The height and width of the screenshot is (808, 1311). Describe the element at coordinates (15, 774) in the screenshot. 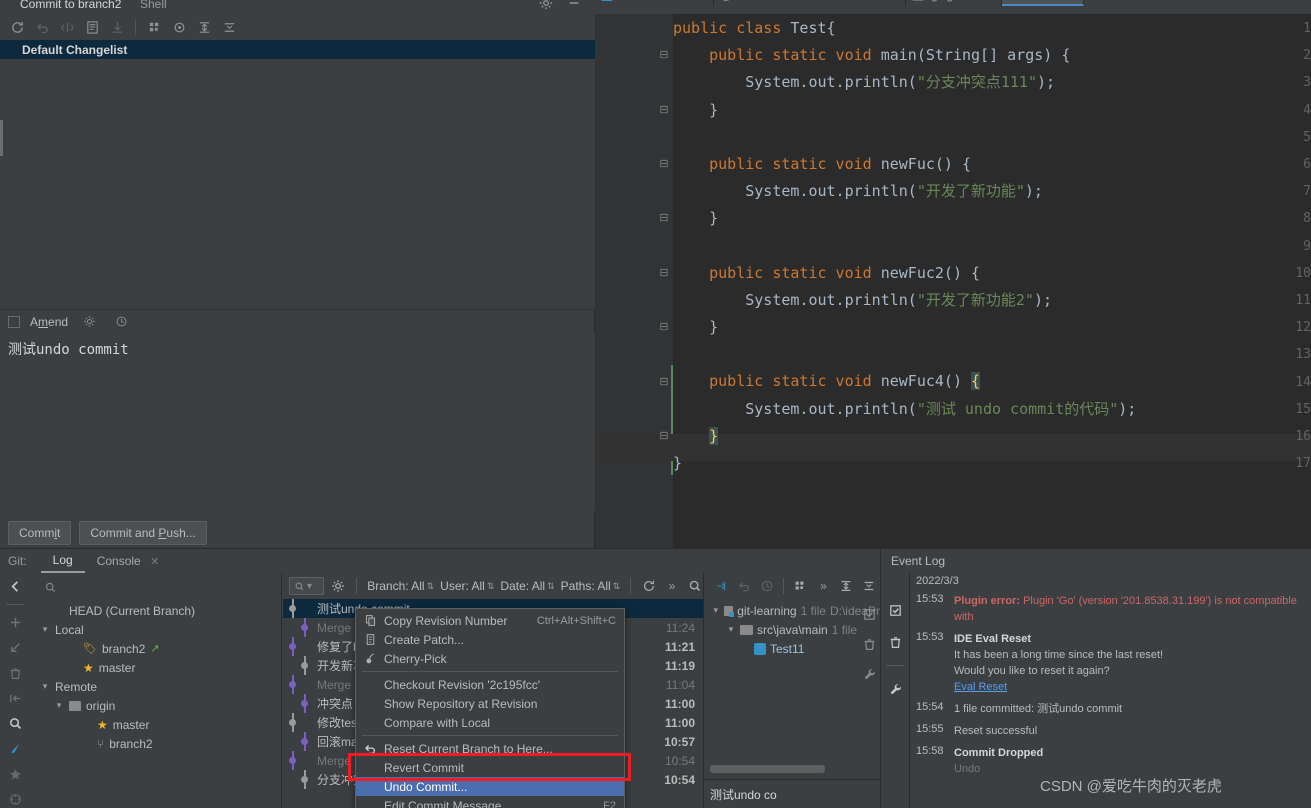

I see `favorite-icon` at that location.